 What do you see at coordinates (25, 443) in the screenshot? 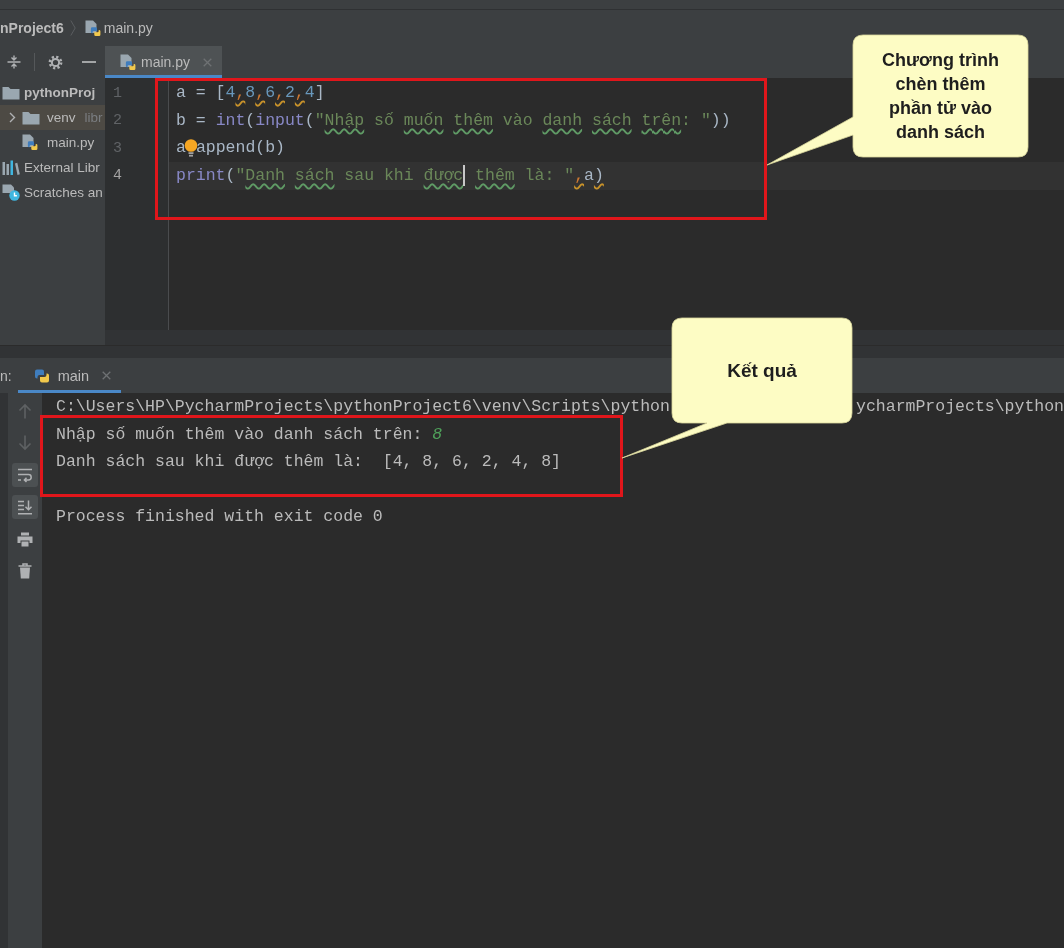
I see `arrow-down-icon` at bounding box center [25, 443].